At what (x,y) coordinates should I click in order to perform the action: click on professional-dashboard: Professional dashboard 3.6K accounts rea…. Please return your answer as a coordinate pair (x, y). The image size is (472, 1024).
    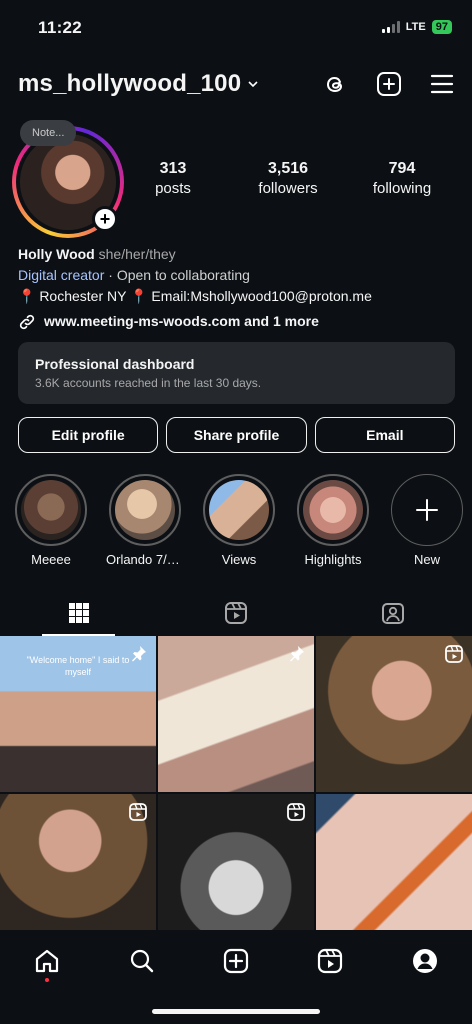
    Looking at the image, I should click on (236, 373).